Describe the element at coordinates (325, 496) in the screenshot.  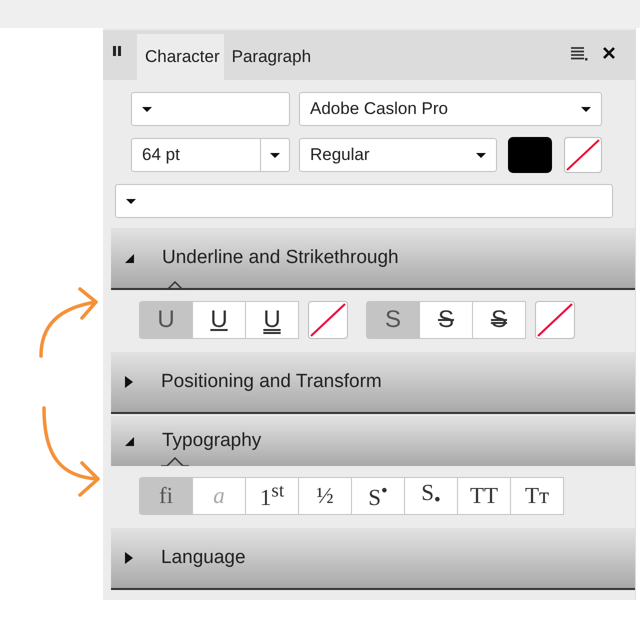
I see `toggle-button: ½` at that location.